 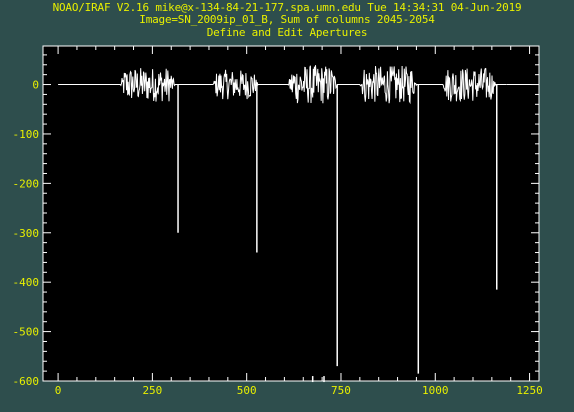 I want to click on x-tick-label: 1250, so click(x=529, y=390).